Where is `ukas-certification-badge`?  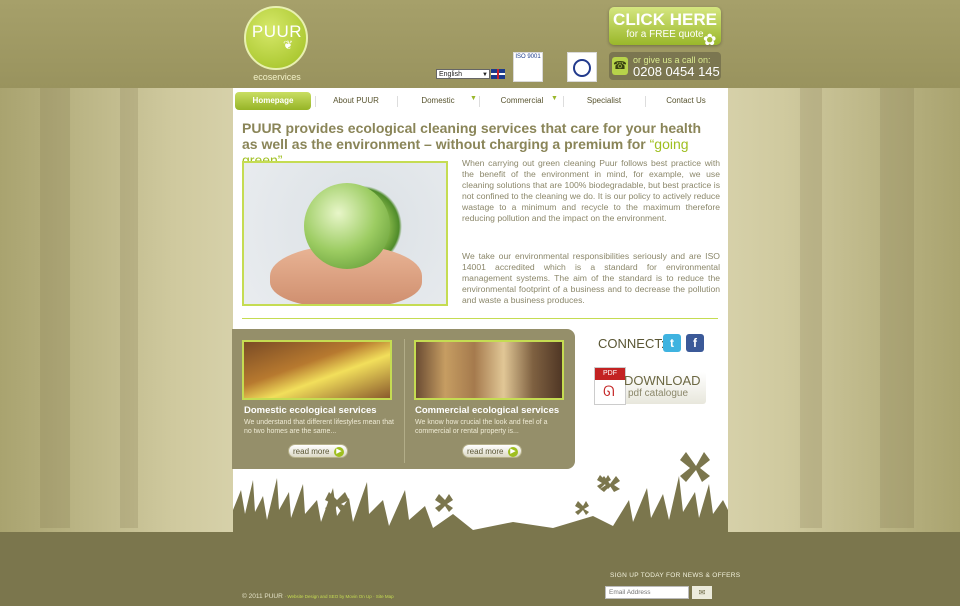 ukas-certification-badge is located at coordinates (582, 67).